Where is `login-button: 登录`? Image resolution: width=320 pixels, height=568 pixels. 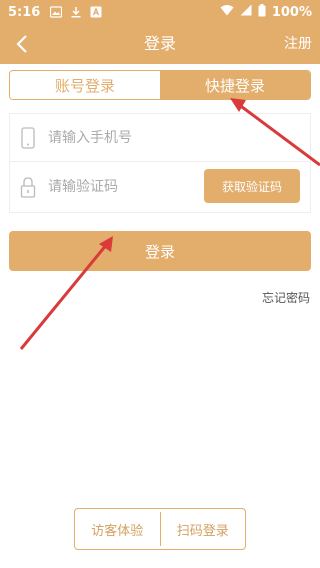 login-button: 登录 is located at coordinates (160, 251).